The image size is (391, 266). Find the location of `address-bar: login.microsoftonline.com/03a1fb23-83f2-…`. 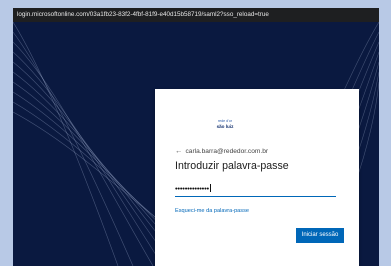

address-bar: login.microsoftonline.com/03a1fb23-83f2-… is located at coordinates (196, 15).